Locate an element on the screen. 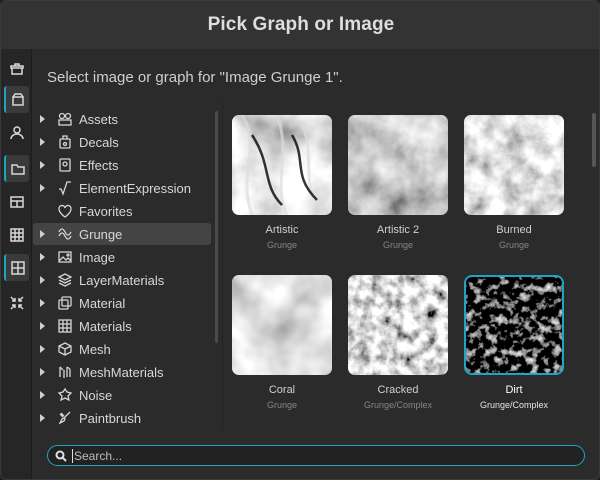  user-icon is located at coordinates (16, 132).